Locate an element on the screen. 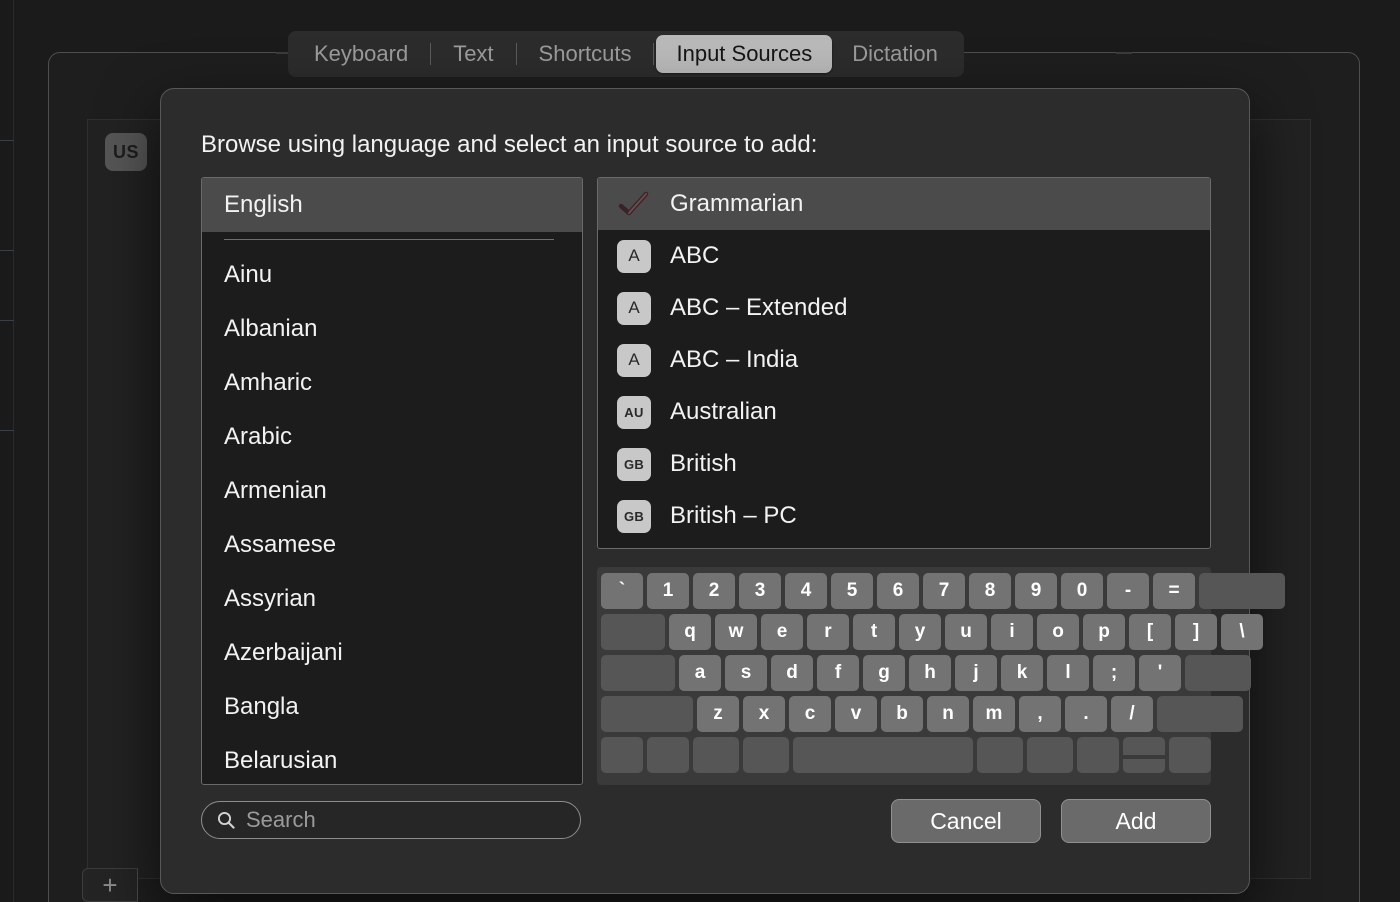 This screenshot has height=902, width=1400. keyboard-row: q w e r t y u i o p[] \ is located at coordinates (932, 632).